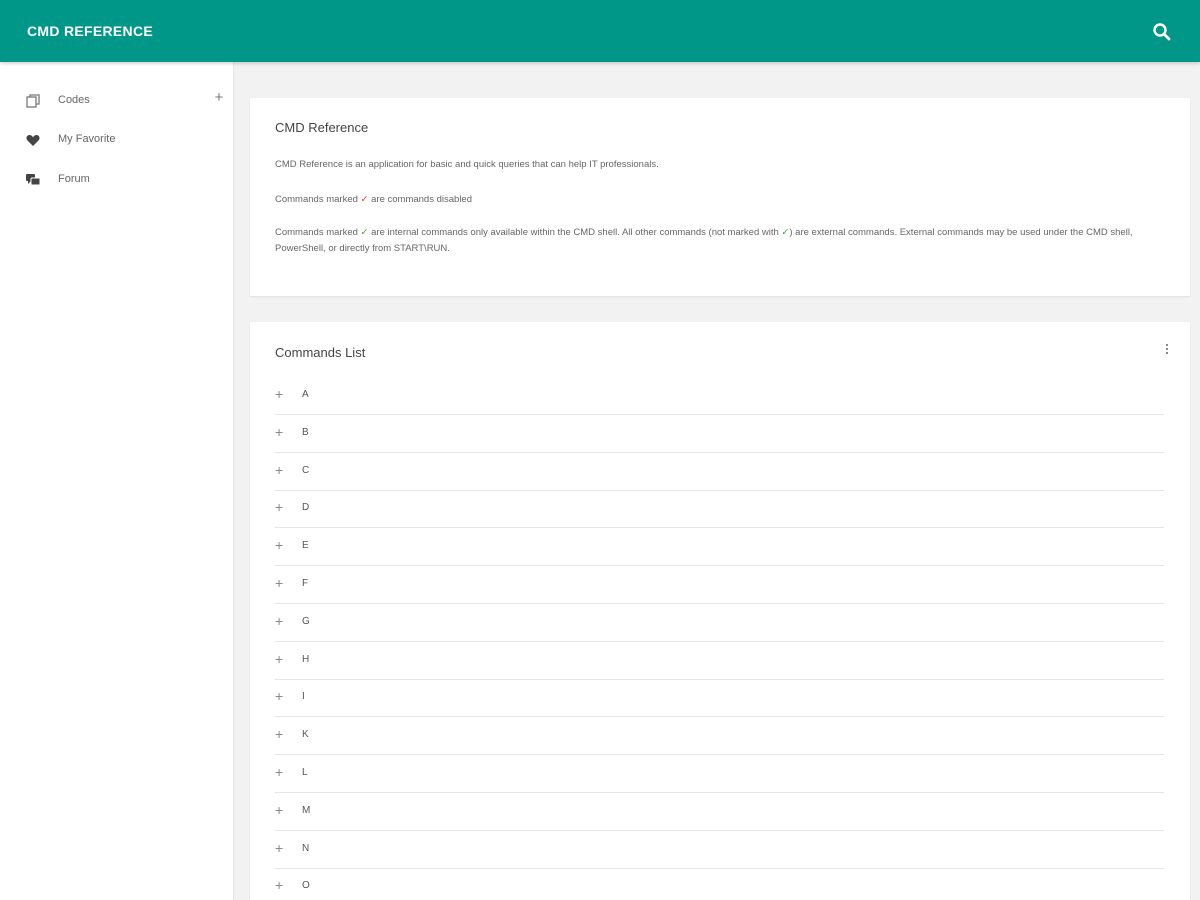  I want to click on info-title: CMD Reference, so click(322, 127).